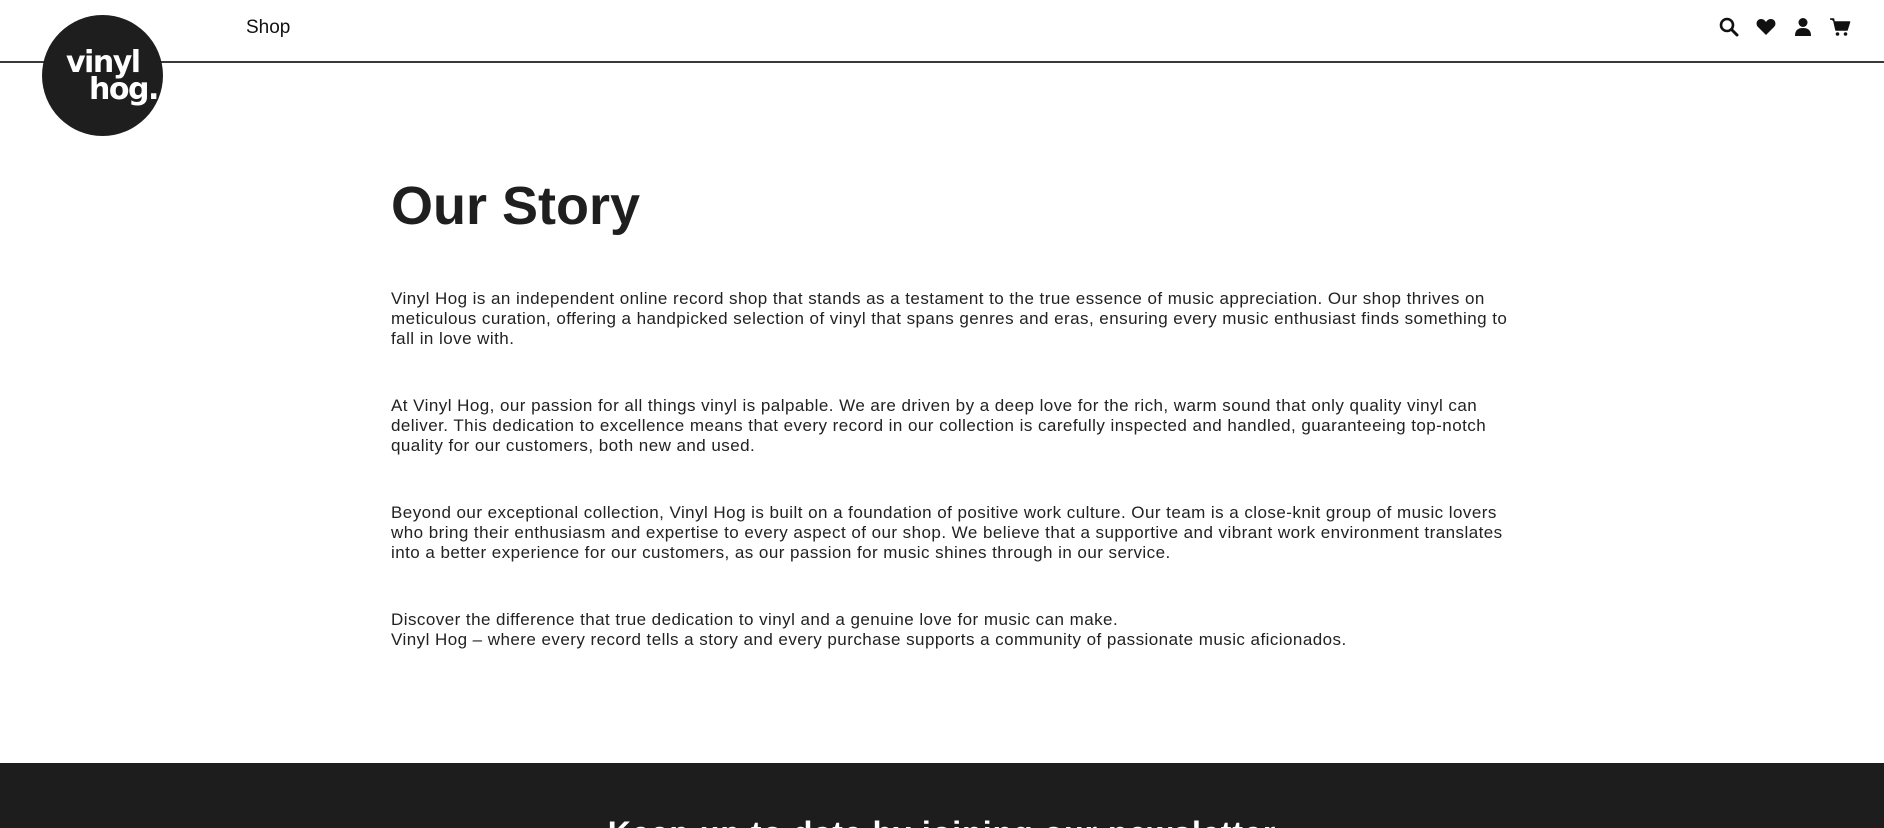 The width and height of the screenshot is (1884, 828). I want to click on page-title: Our Story, so click(516, 206).